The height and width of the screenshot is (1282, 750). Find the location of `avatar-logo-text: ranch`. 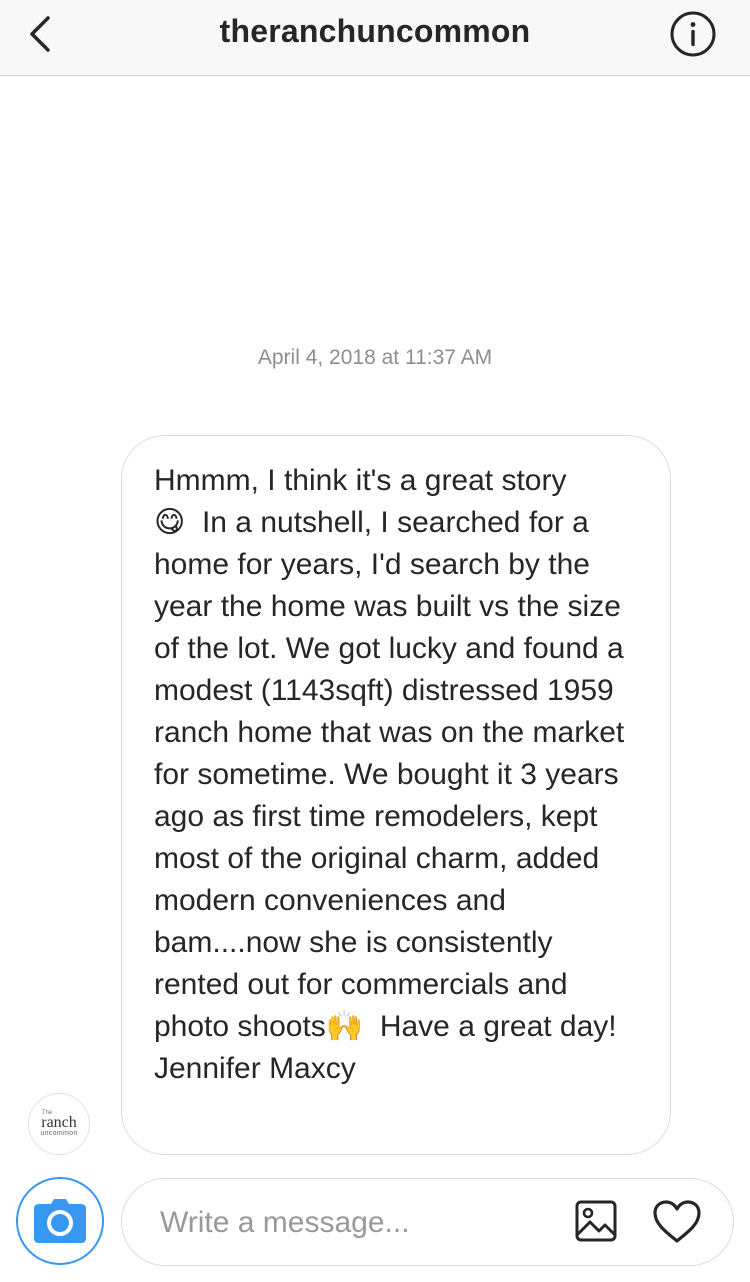

avatar-logo-text: ranch is located at coordinates (59, 1122).